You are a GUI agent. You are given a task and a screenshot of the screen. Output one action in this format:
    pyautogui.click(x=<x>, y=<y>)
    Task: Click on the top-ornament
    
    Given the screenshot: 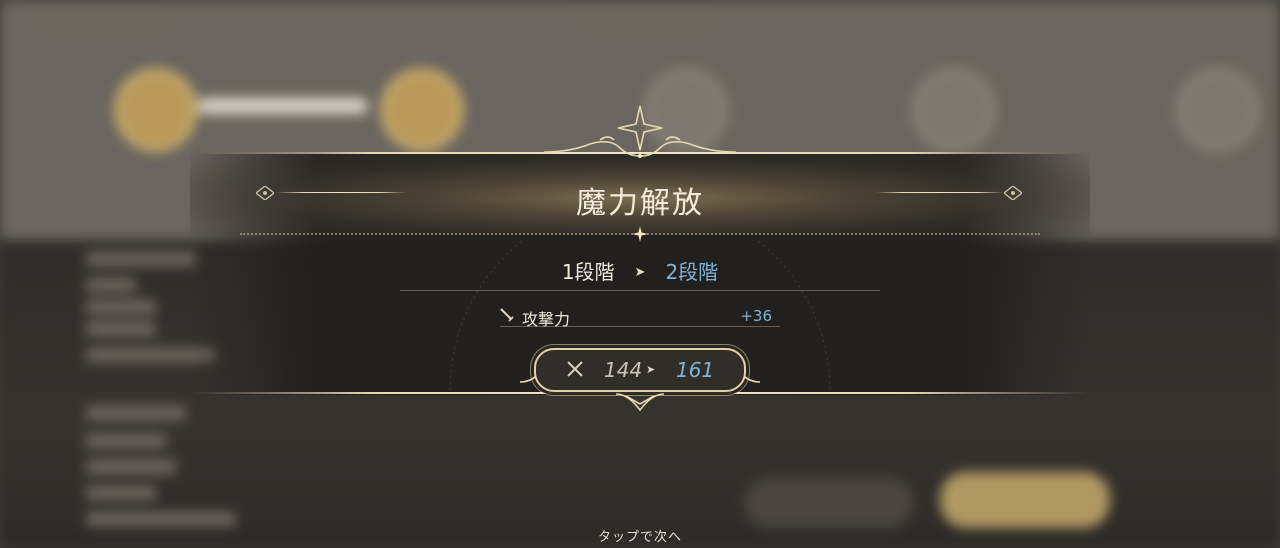 What is the action you would take?
    pyautogui.click(x=640, y=131)
    